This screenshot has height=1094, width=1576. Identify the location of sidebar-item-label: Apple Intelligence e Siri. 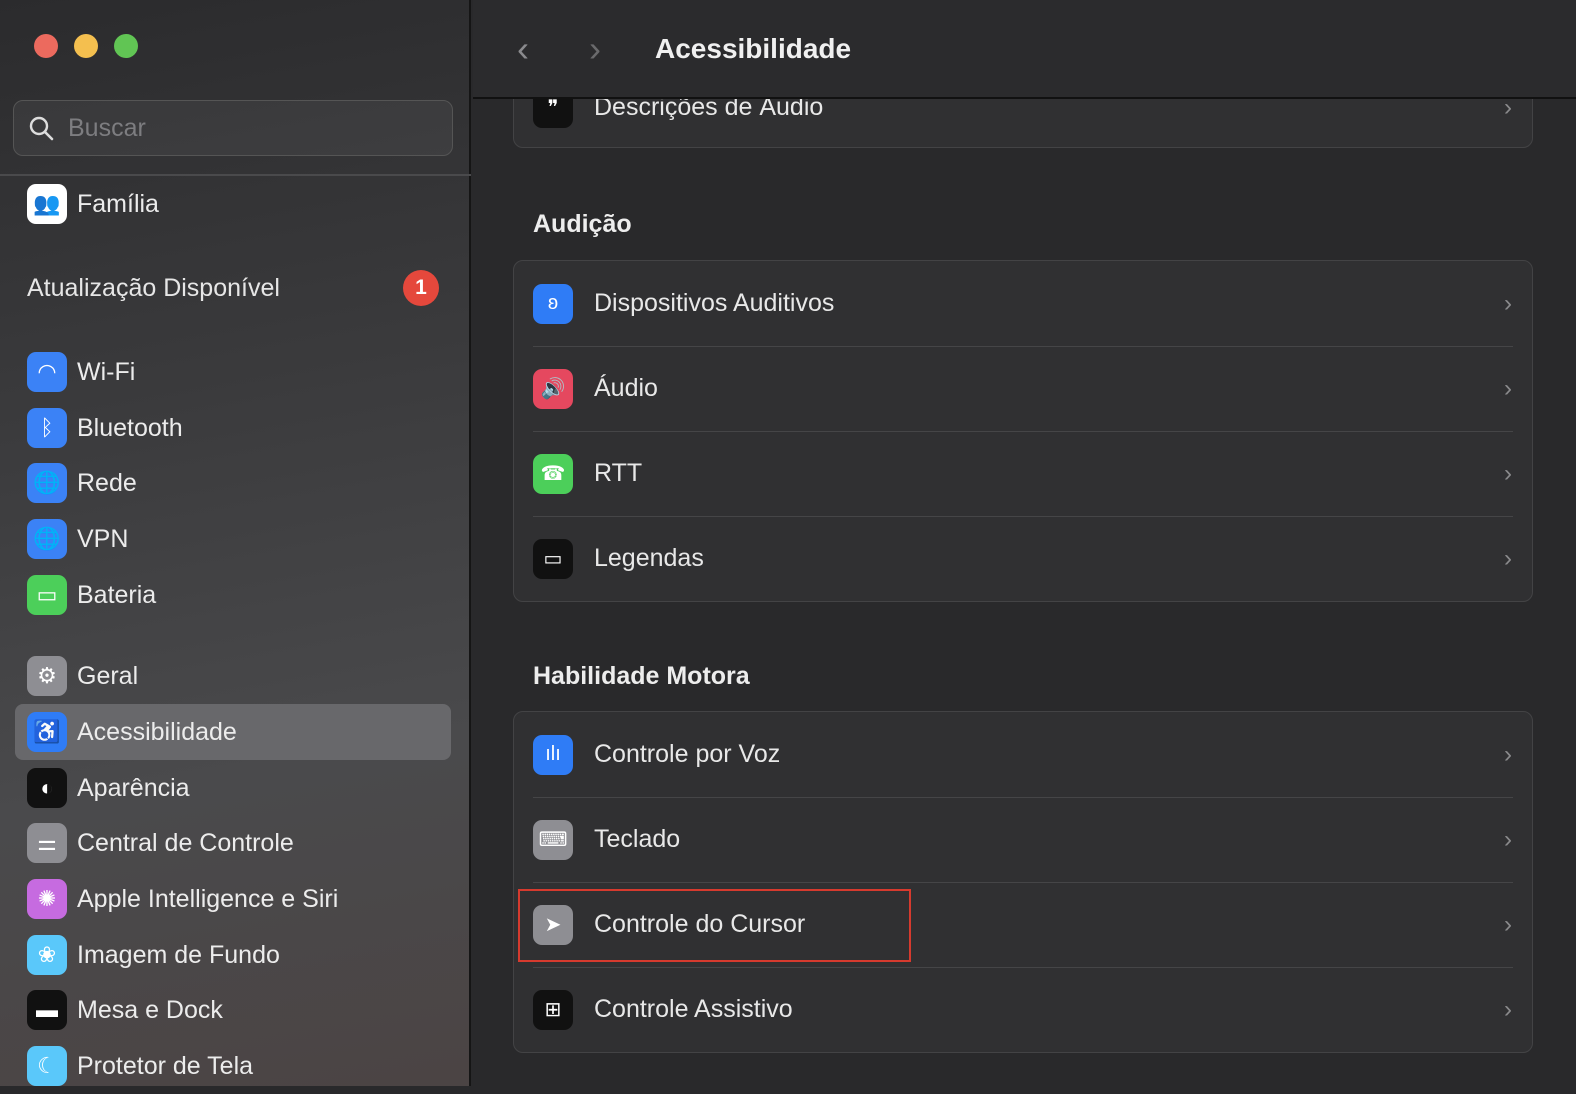
(208, 898).